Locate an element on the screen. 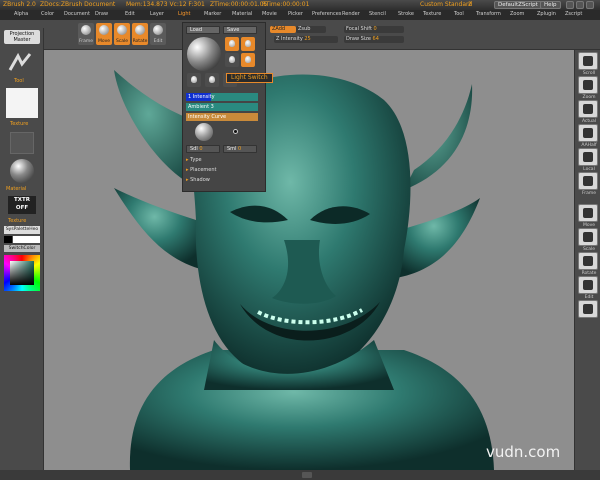 The image size is (600, 480). menu-picker: Picker is located at coordinates (295, 14).